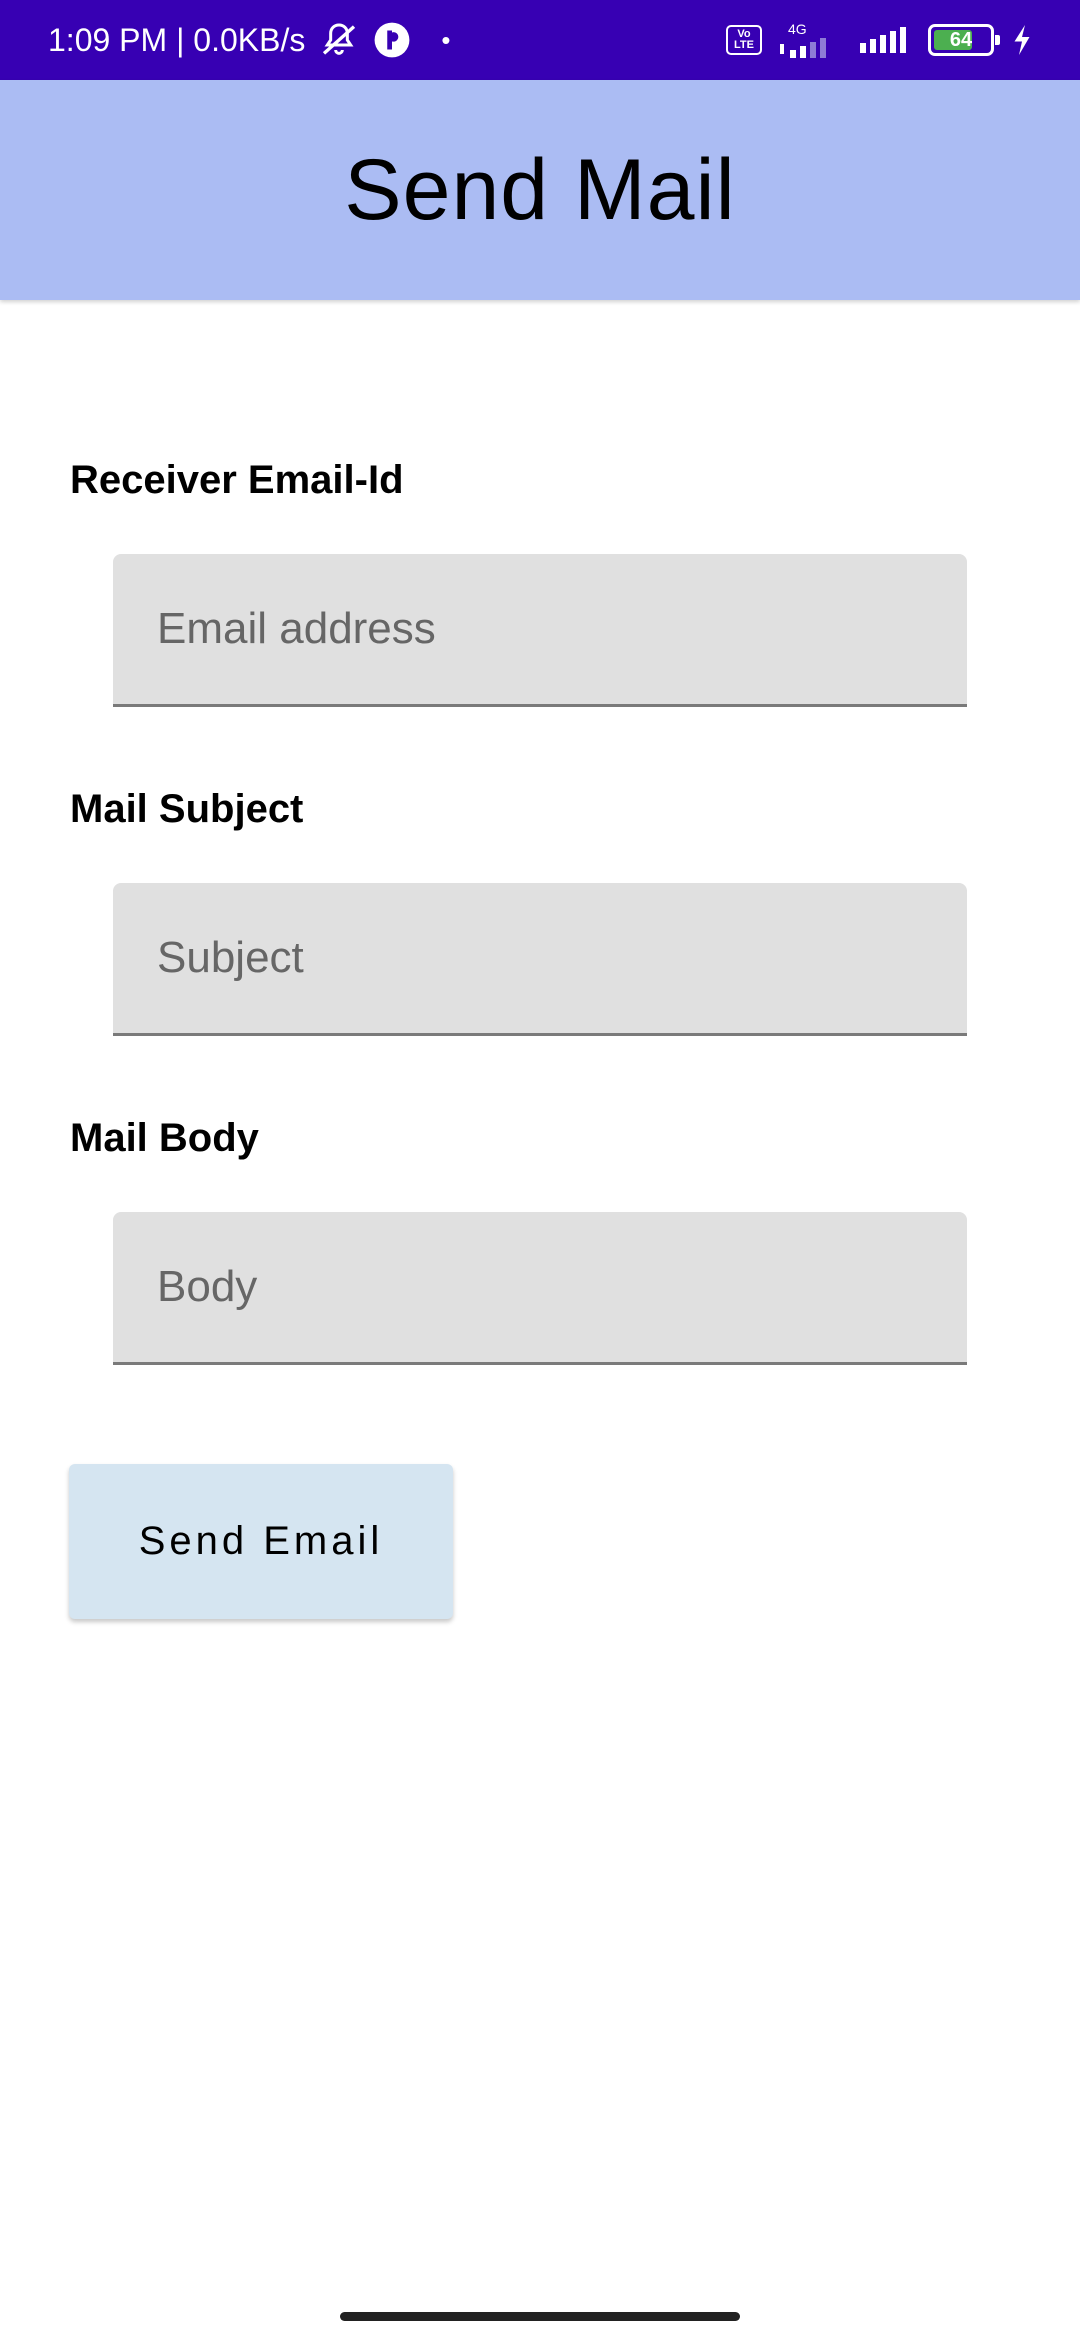 This screenshot has width=1080, height=2340. Describe the element at coordinates (392, 40) in the screenshot. I see `app-notification-icon` at that location.